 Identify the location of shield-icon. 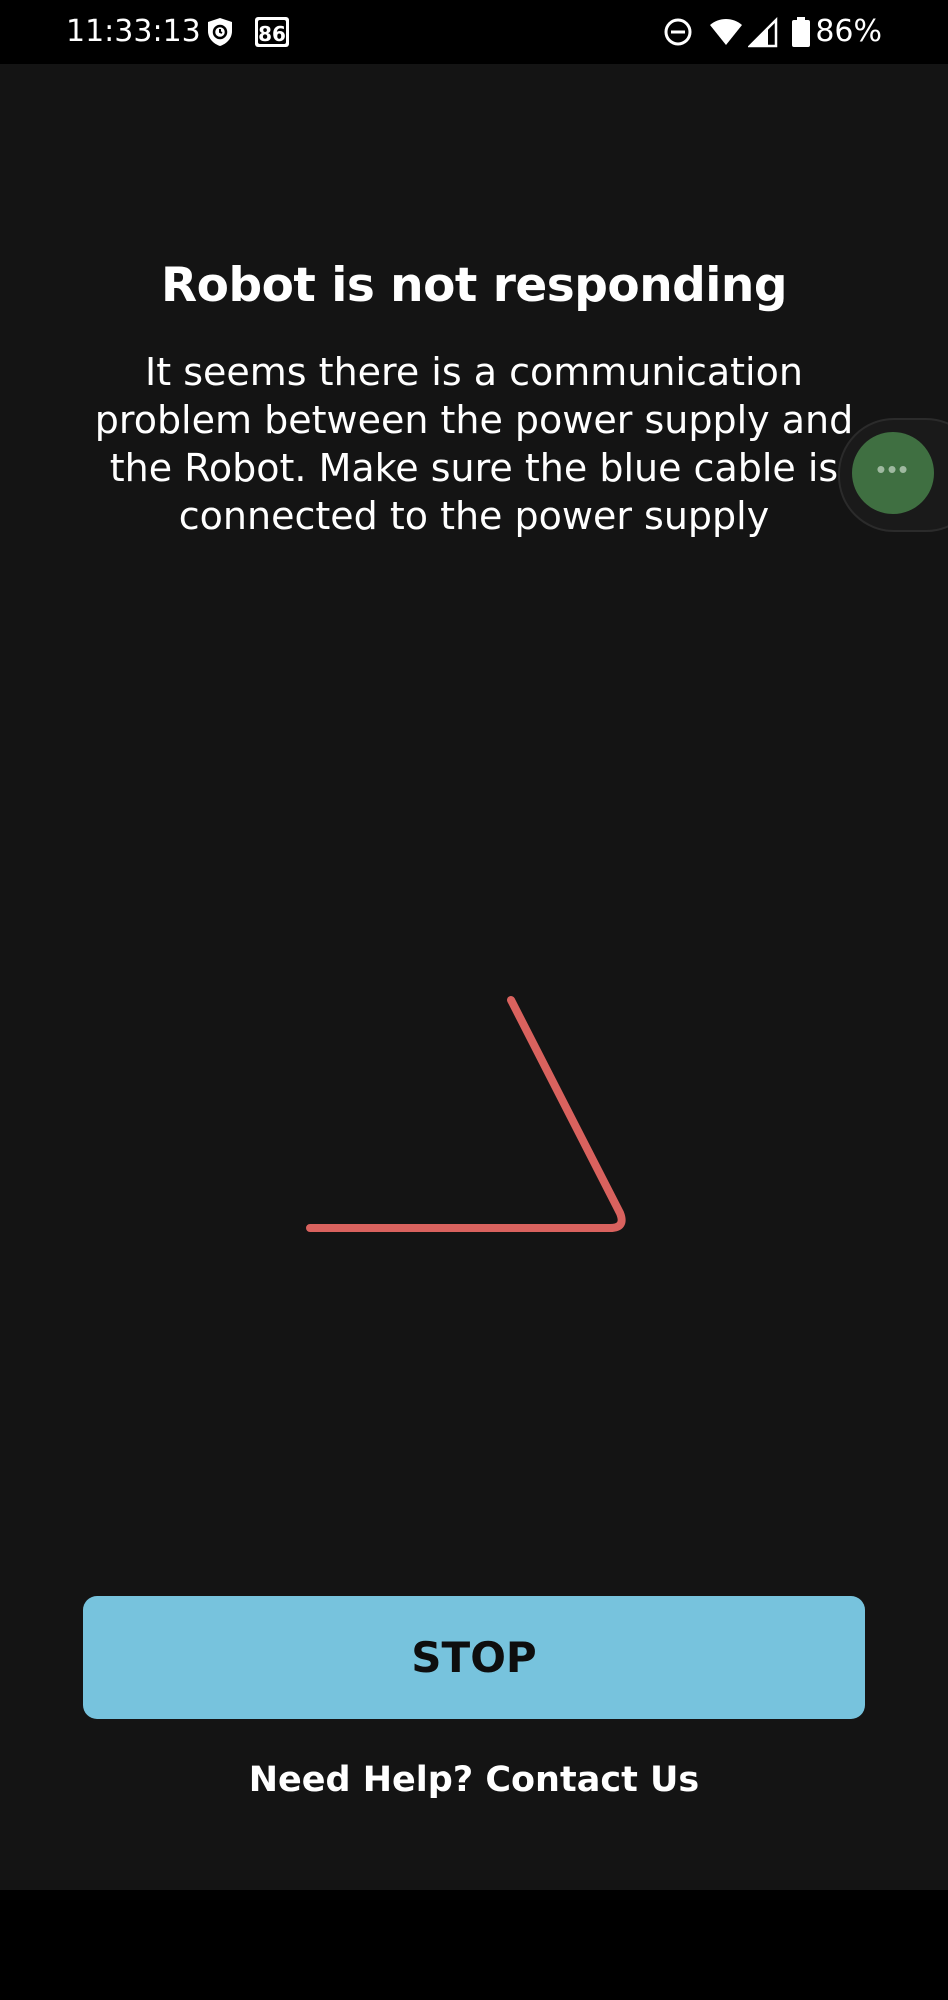
(220, 32).